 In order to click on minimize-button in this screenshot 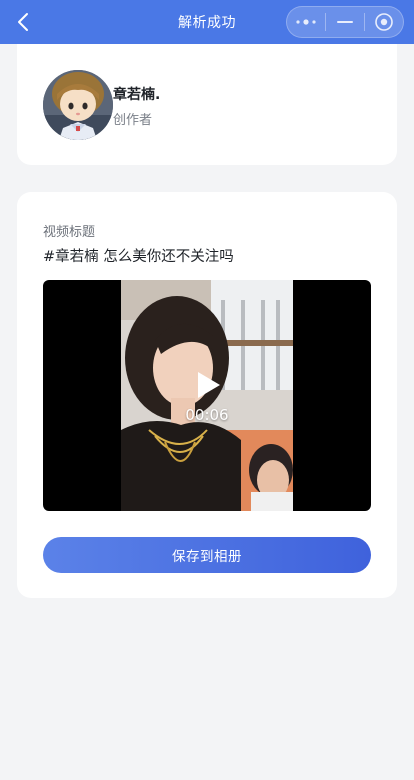, I will do `click(345, 22)`.